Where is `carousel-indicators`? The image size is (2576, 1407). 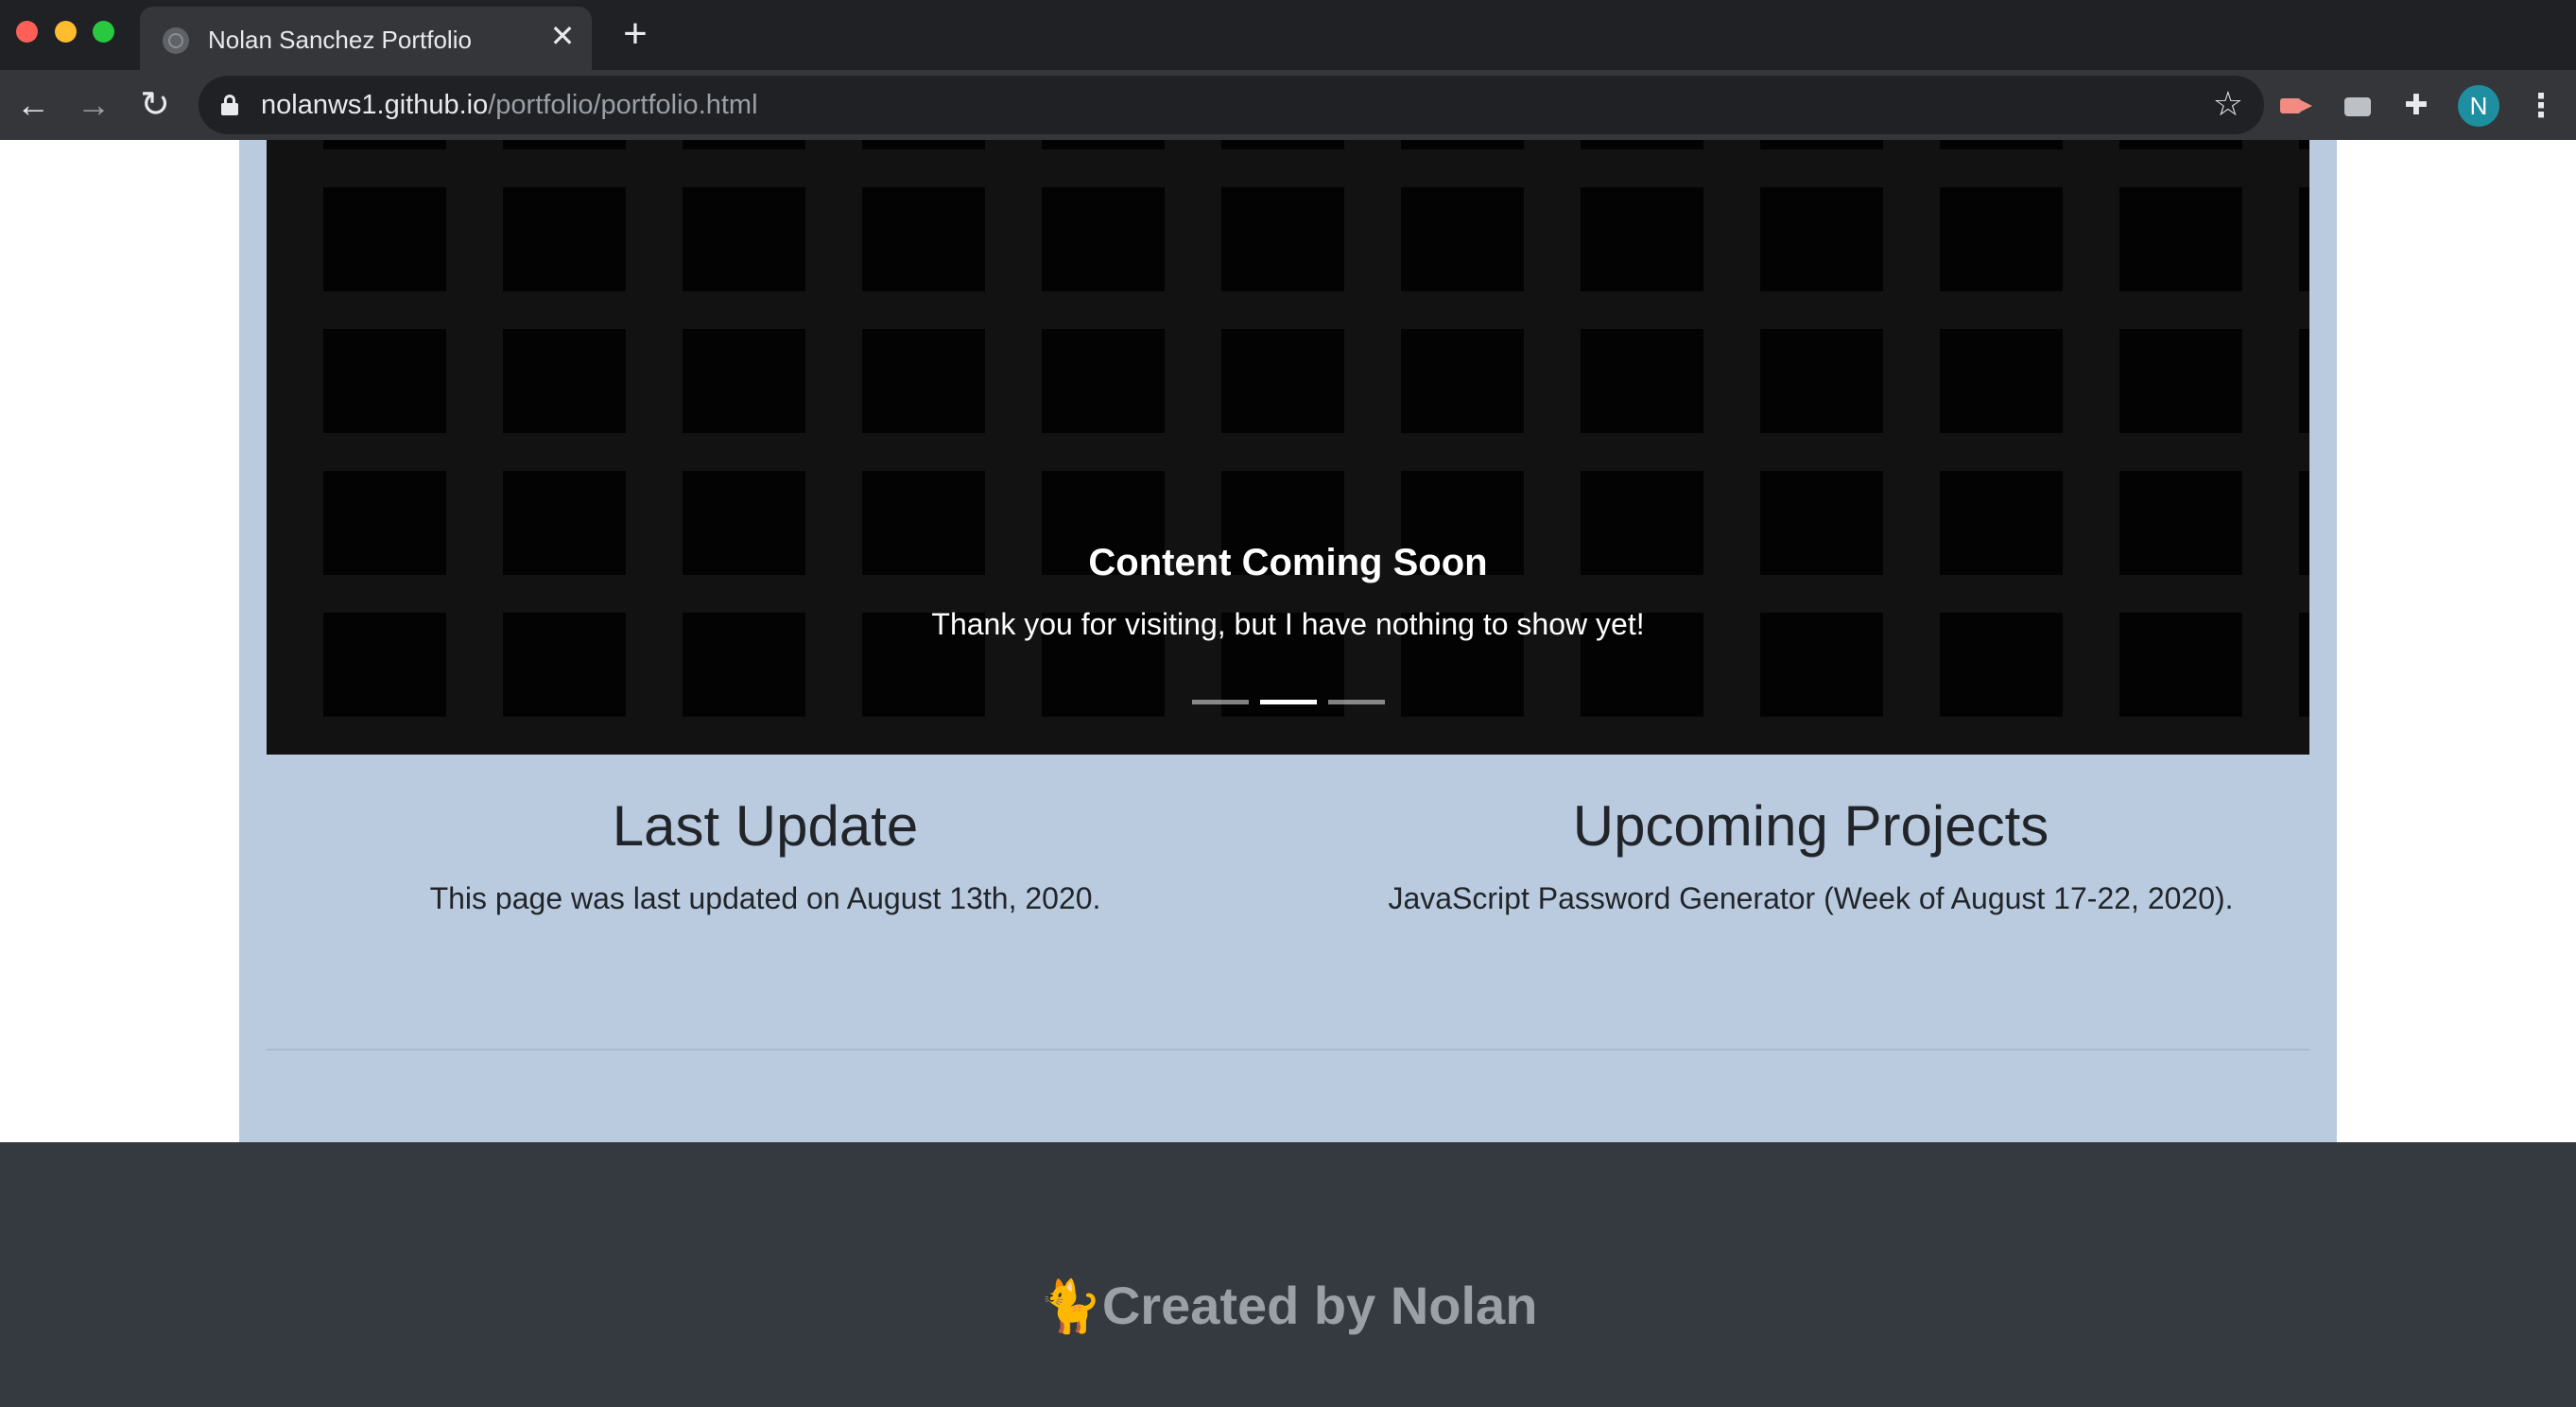 carousel-indicators is located at coordinates (1288, 702).